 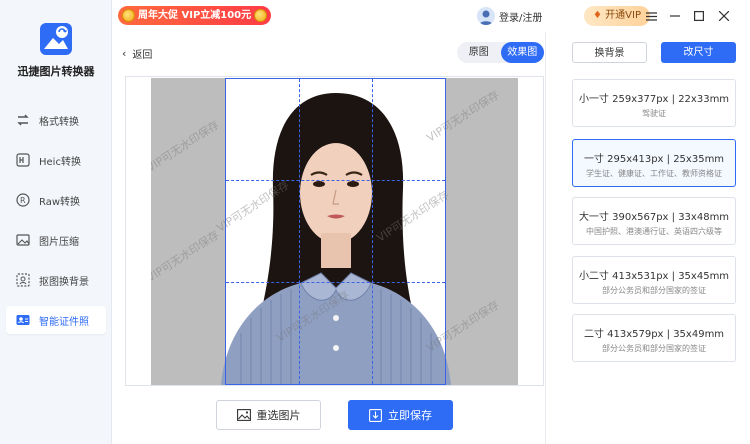 I want to click on change-size-button: 改尺寸, so click(x=698, y=52).